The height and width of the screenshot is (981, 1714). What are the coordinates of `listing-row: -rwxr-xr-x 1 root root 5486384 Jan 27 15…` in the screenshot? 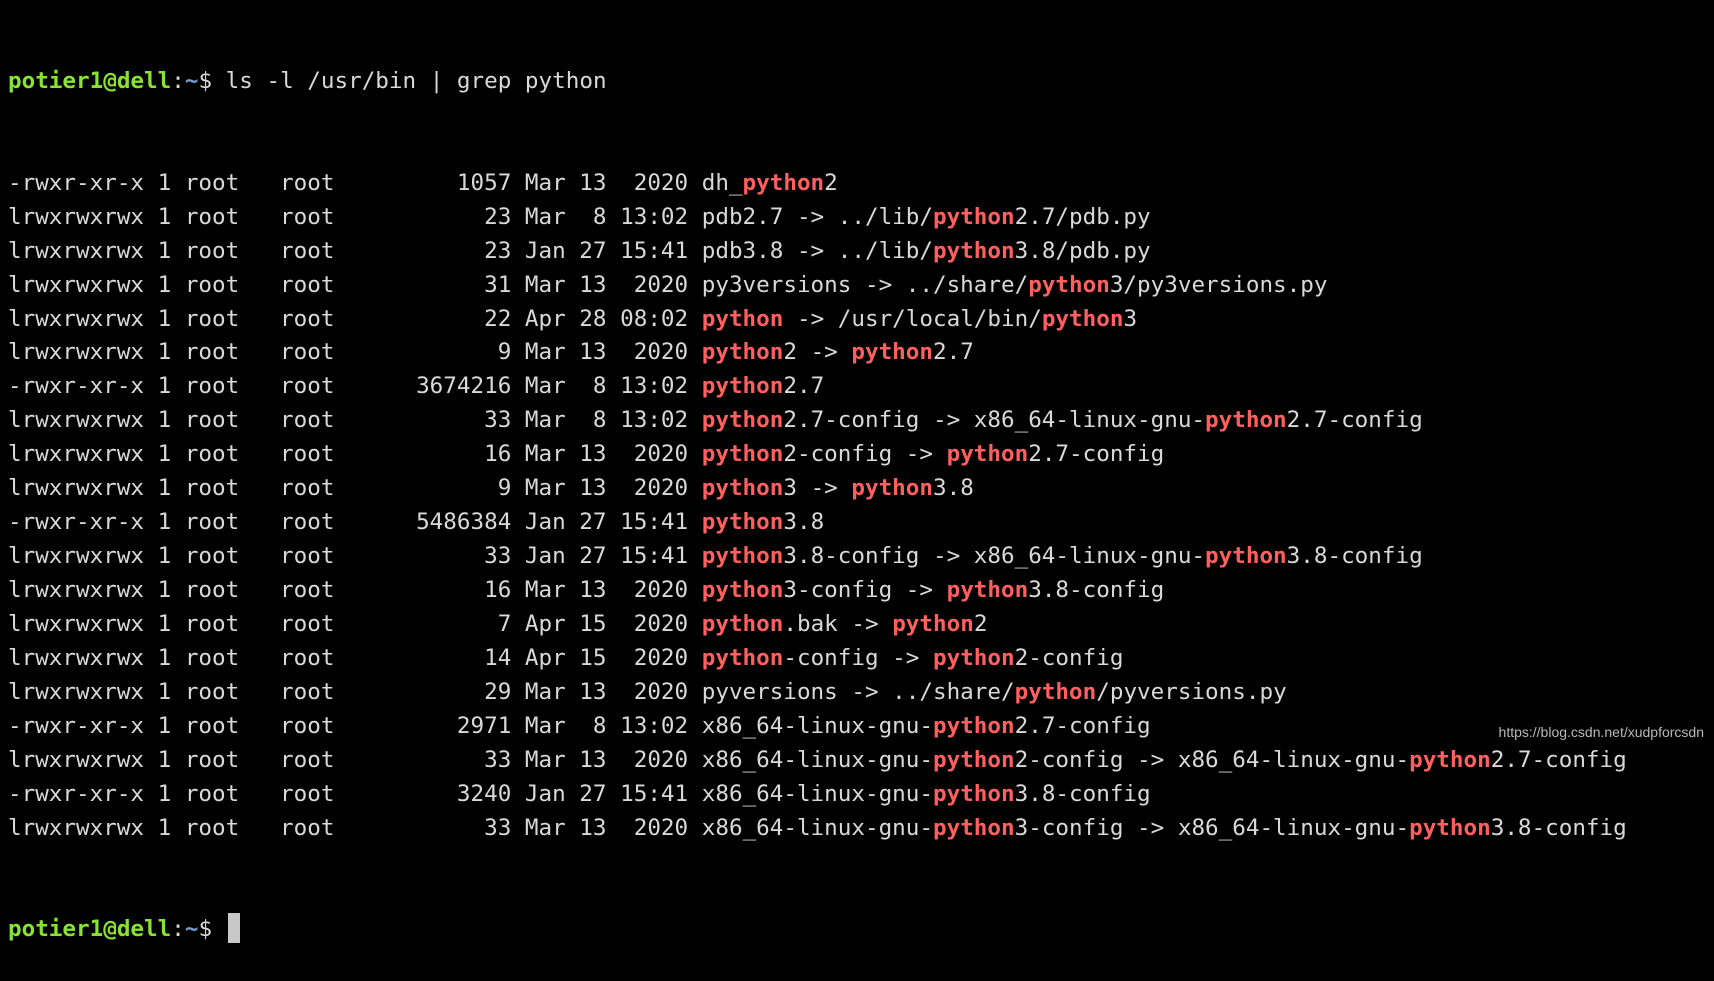 It's located at (858, 523).